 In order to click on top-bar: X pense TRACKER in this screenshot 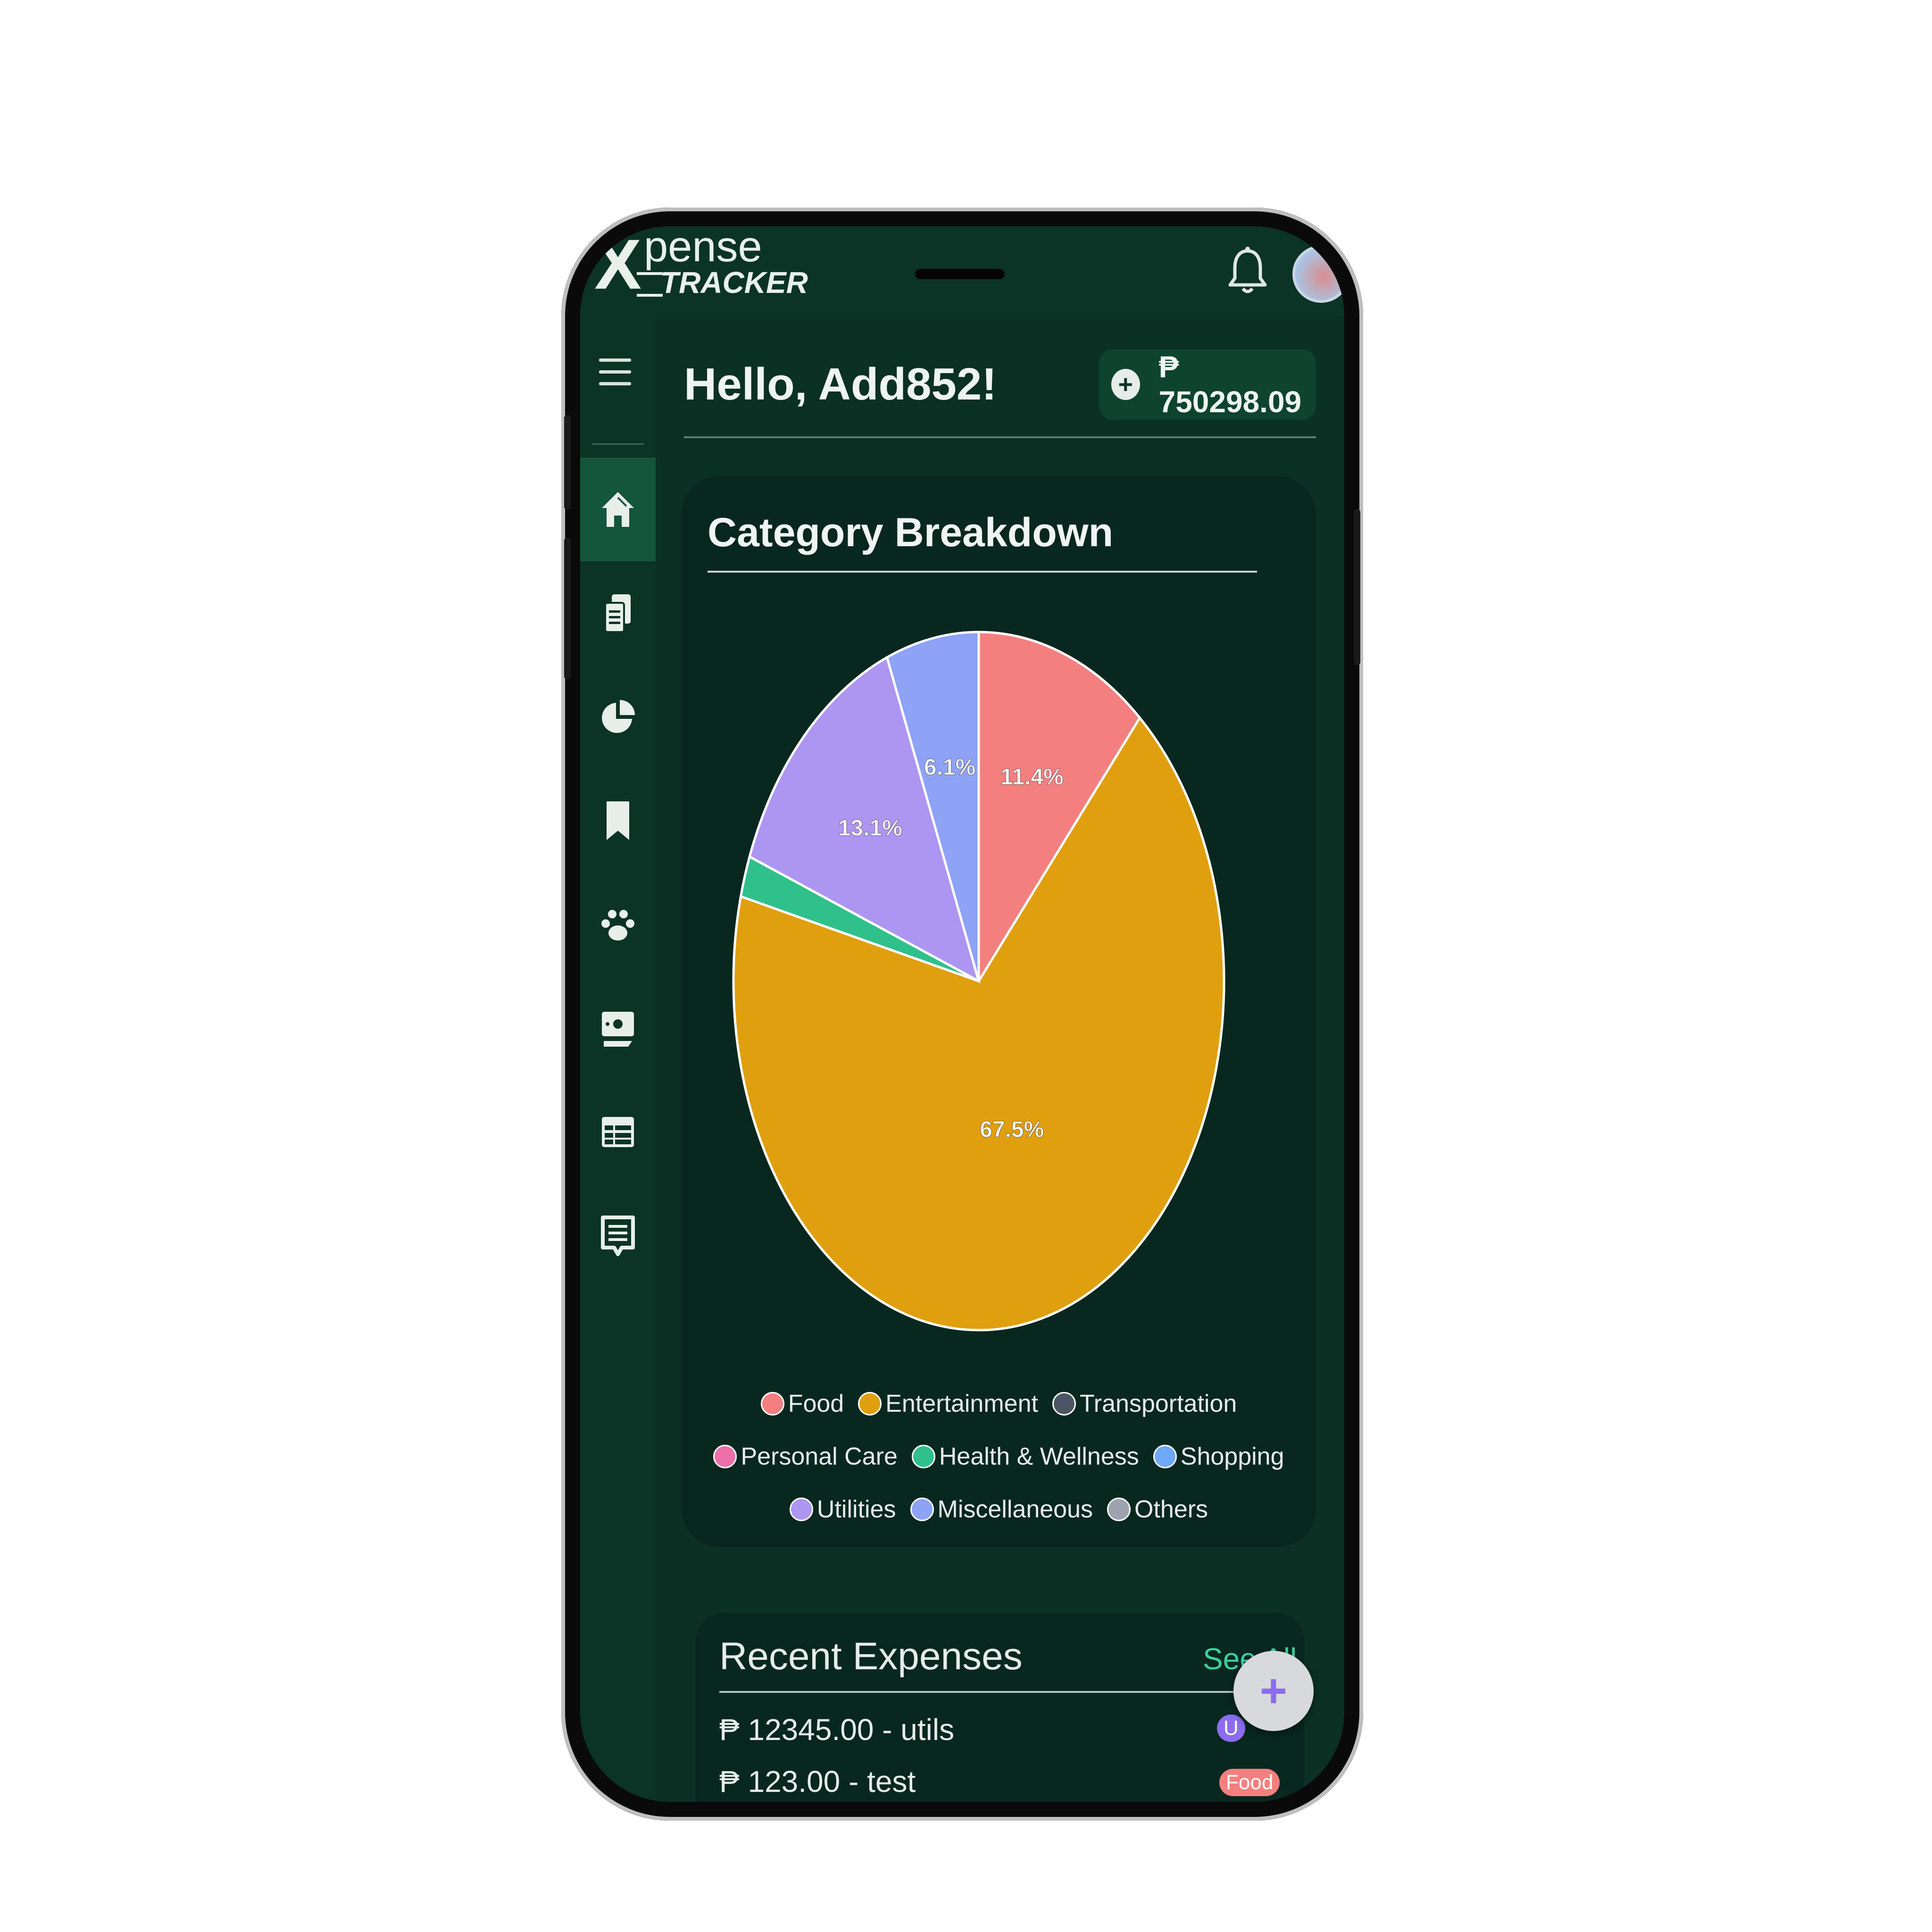, I will do `click(962, 271)`.